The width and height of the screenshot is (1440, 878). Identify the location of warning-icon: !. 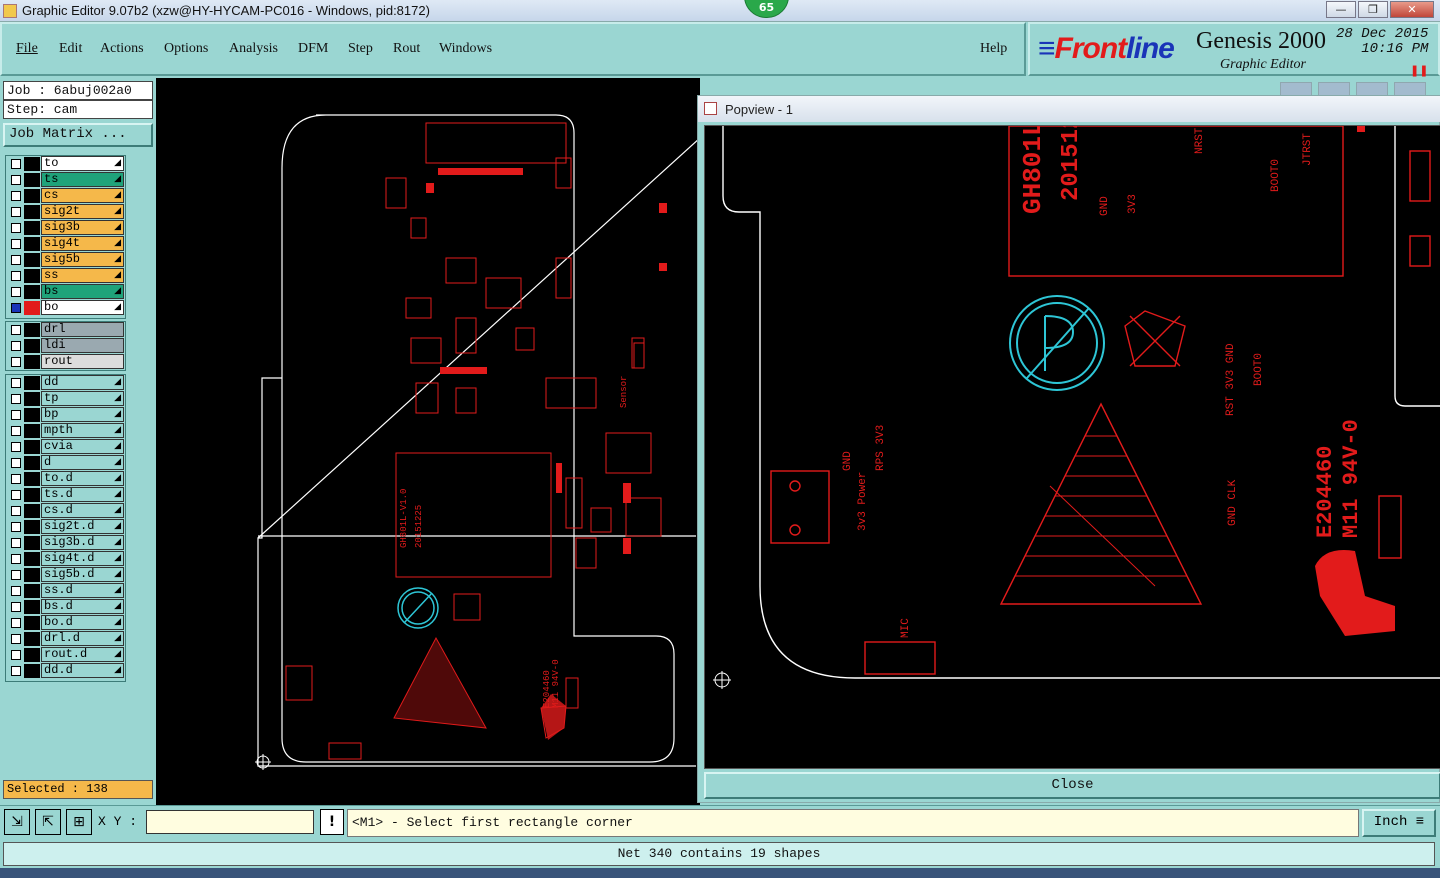
(332, 822).